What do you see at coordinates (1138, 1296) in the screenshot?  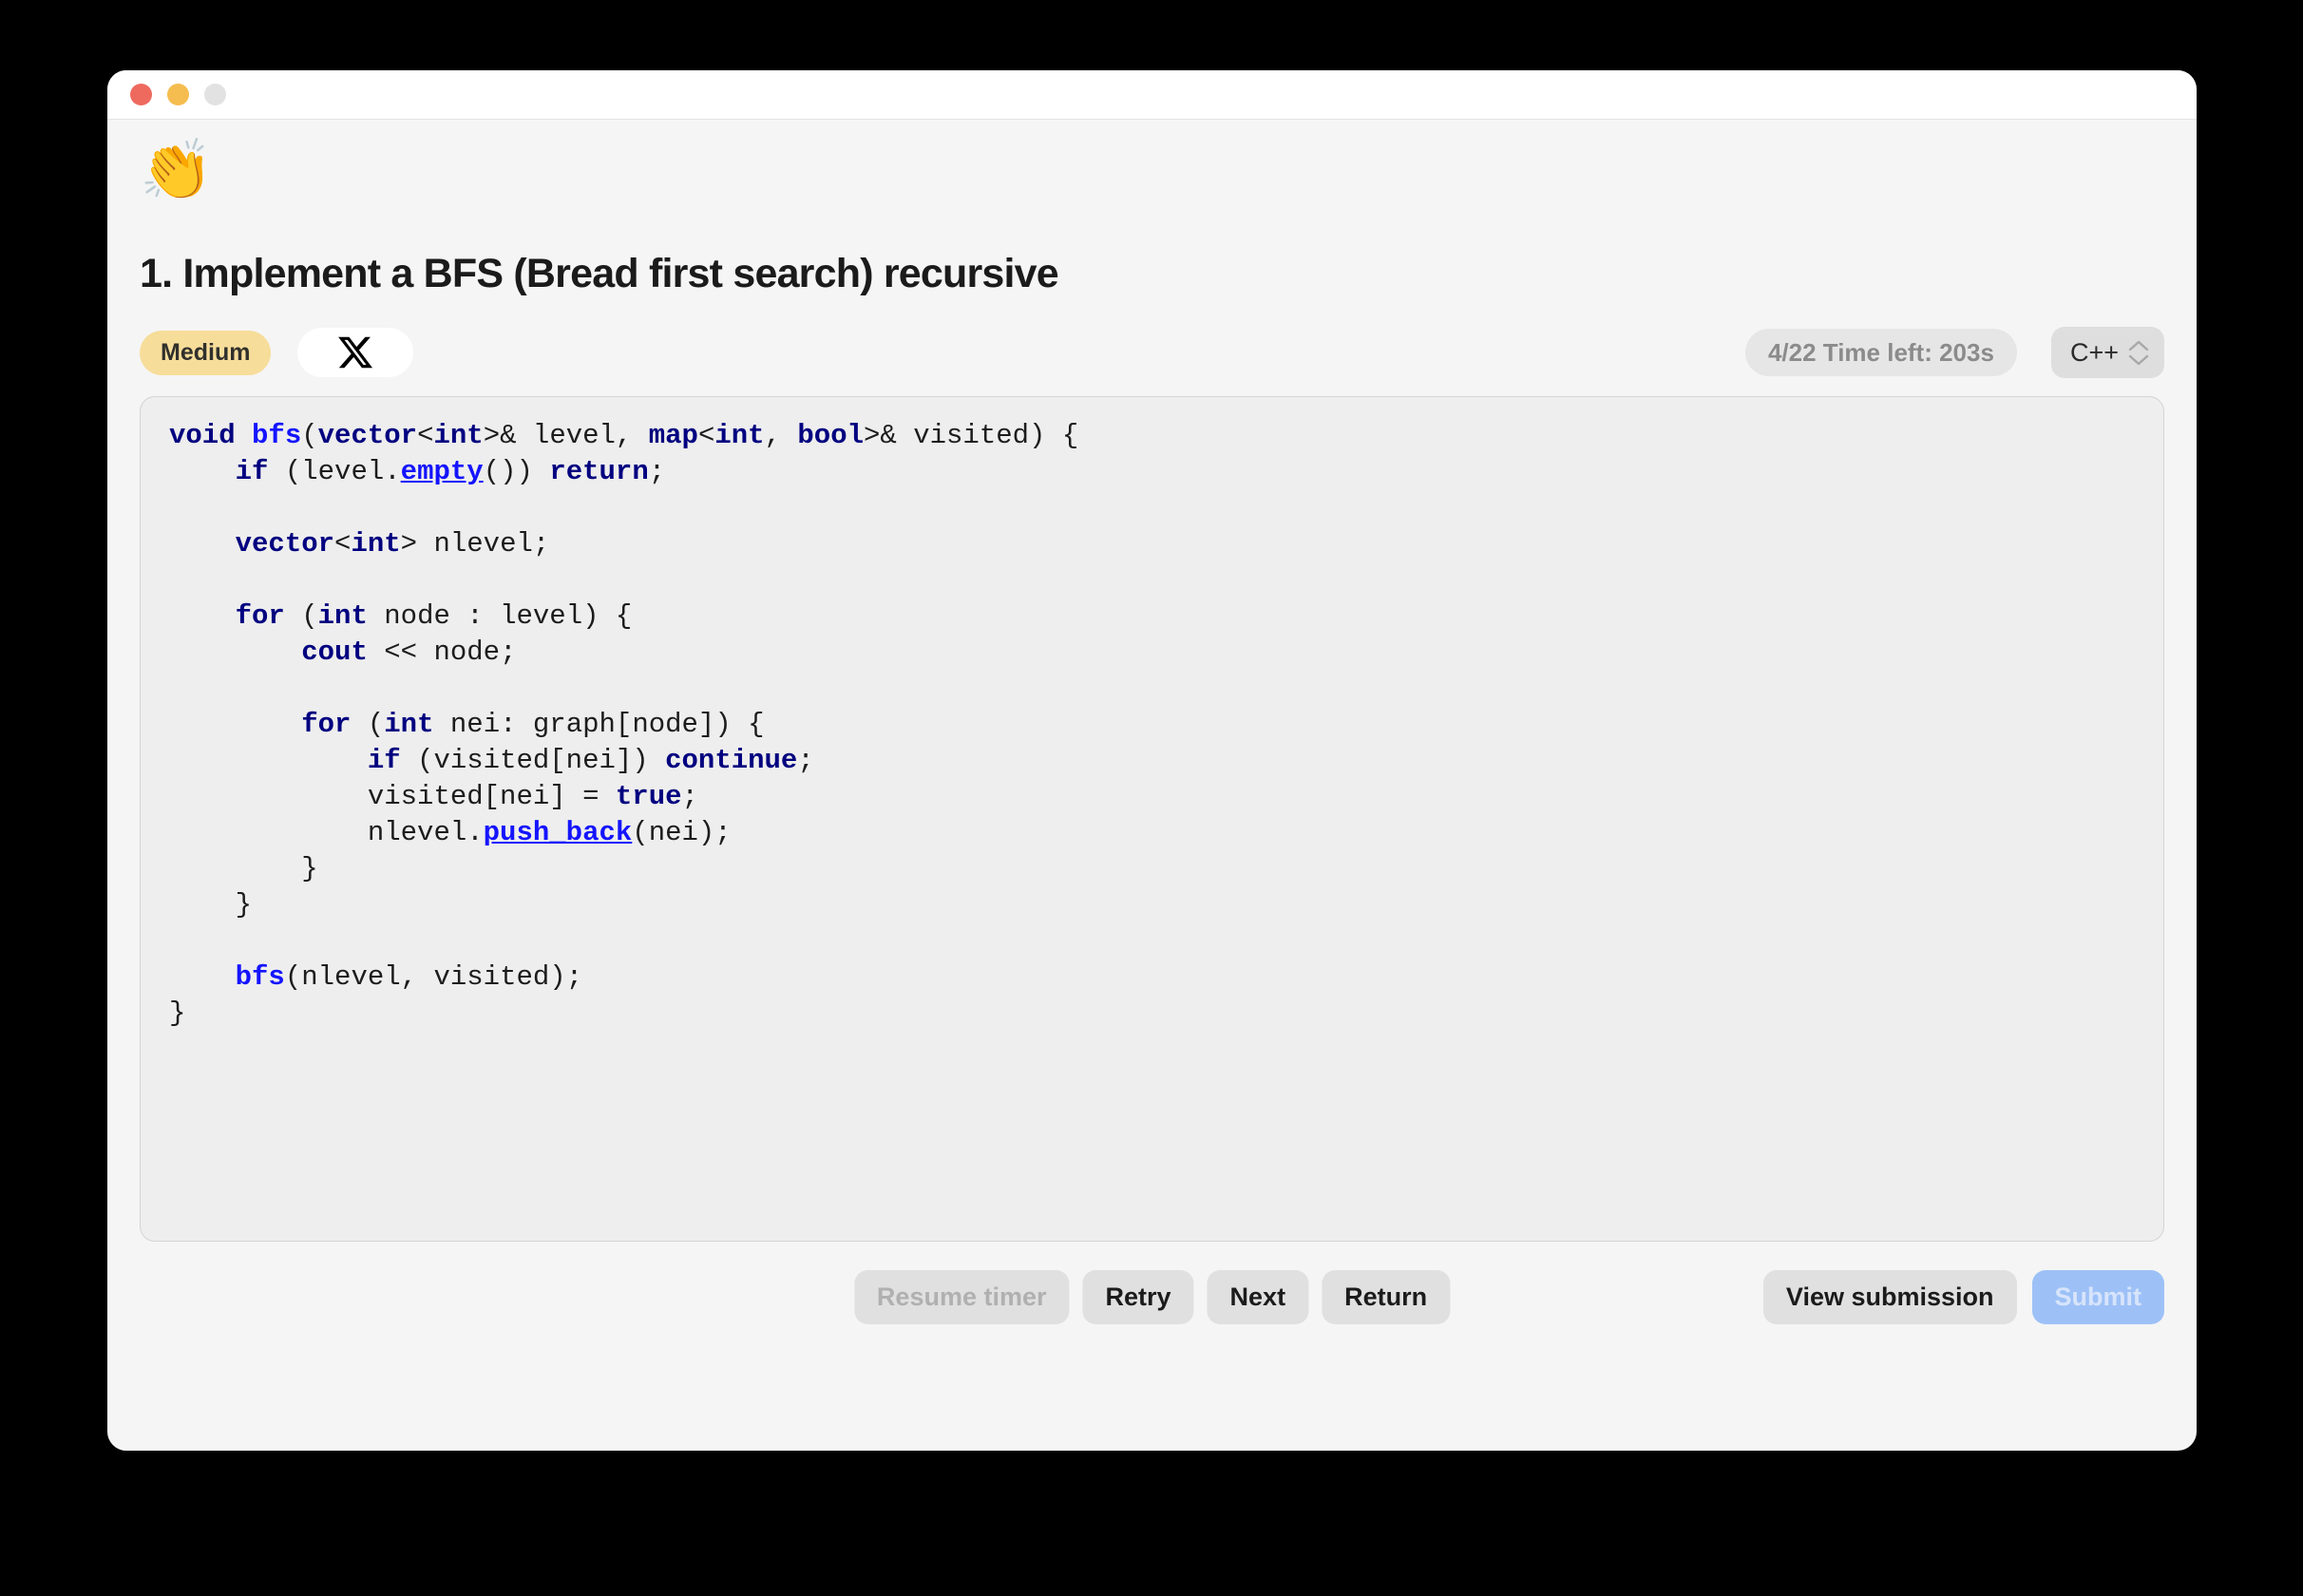 I see `retry-button: Retry` at bounding box center [1138, 1296].